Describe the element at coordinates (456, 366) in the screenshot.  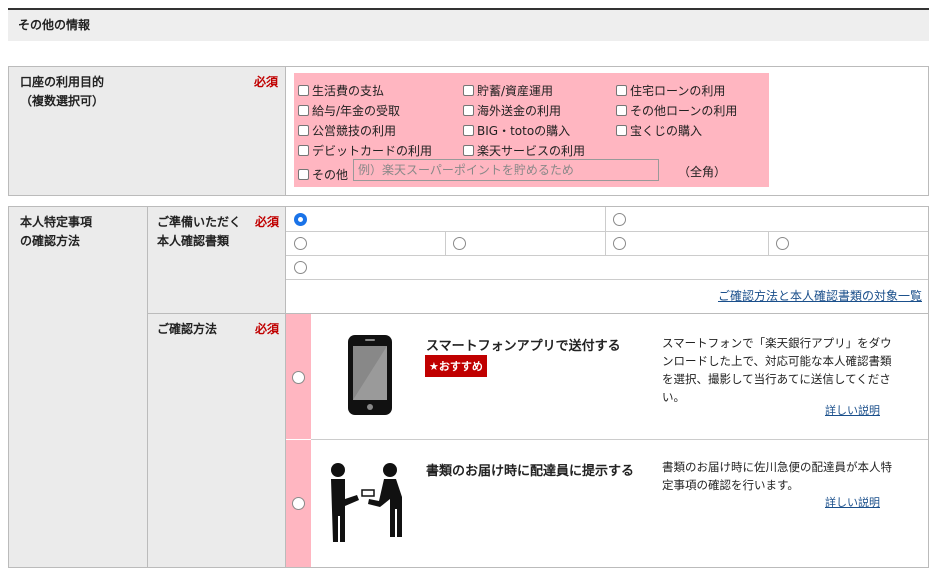
I see `recommend-badge: ★おすすめ` at that location.